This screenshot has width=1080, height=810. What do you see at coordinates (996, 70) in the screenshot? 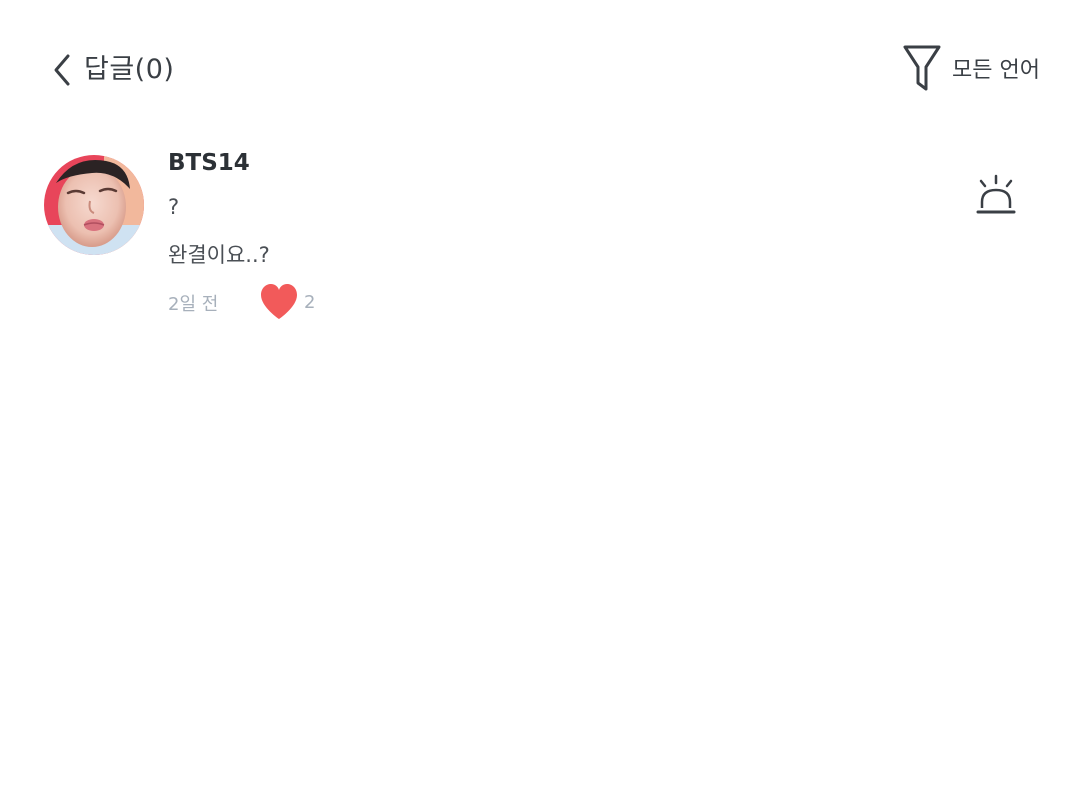
I see `language-filter-label: 모든 언어` at bounding box center [996, 70].